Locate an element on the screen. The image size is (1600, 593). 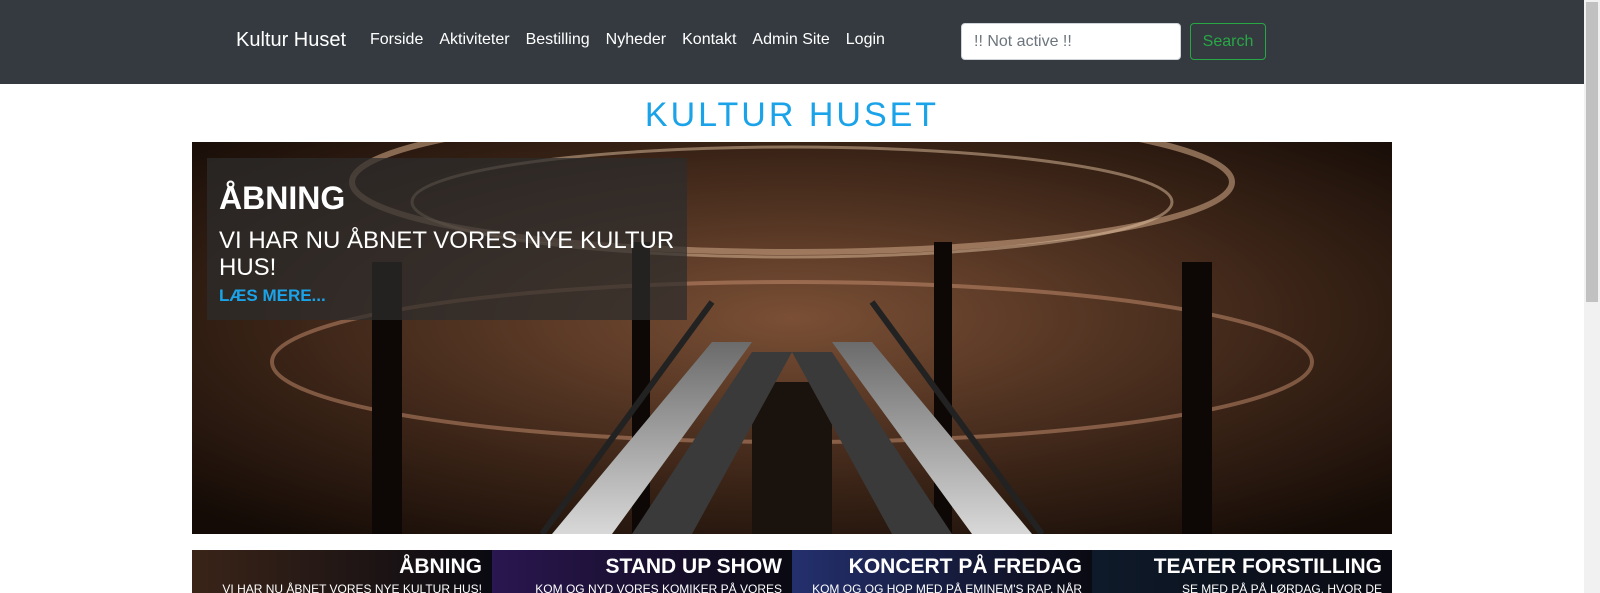
hero-title: ÅBNING is located at coordinates (282, 198).